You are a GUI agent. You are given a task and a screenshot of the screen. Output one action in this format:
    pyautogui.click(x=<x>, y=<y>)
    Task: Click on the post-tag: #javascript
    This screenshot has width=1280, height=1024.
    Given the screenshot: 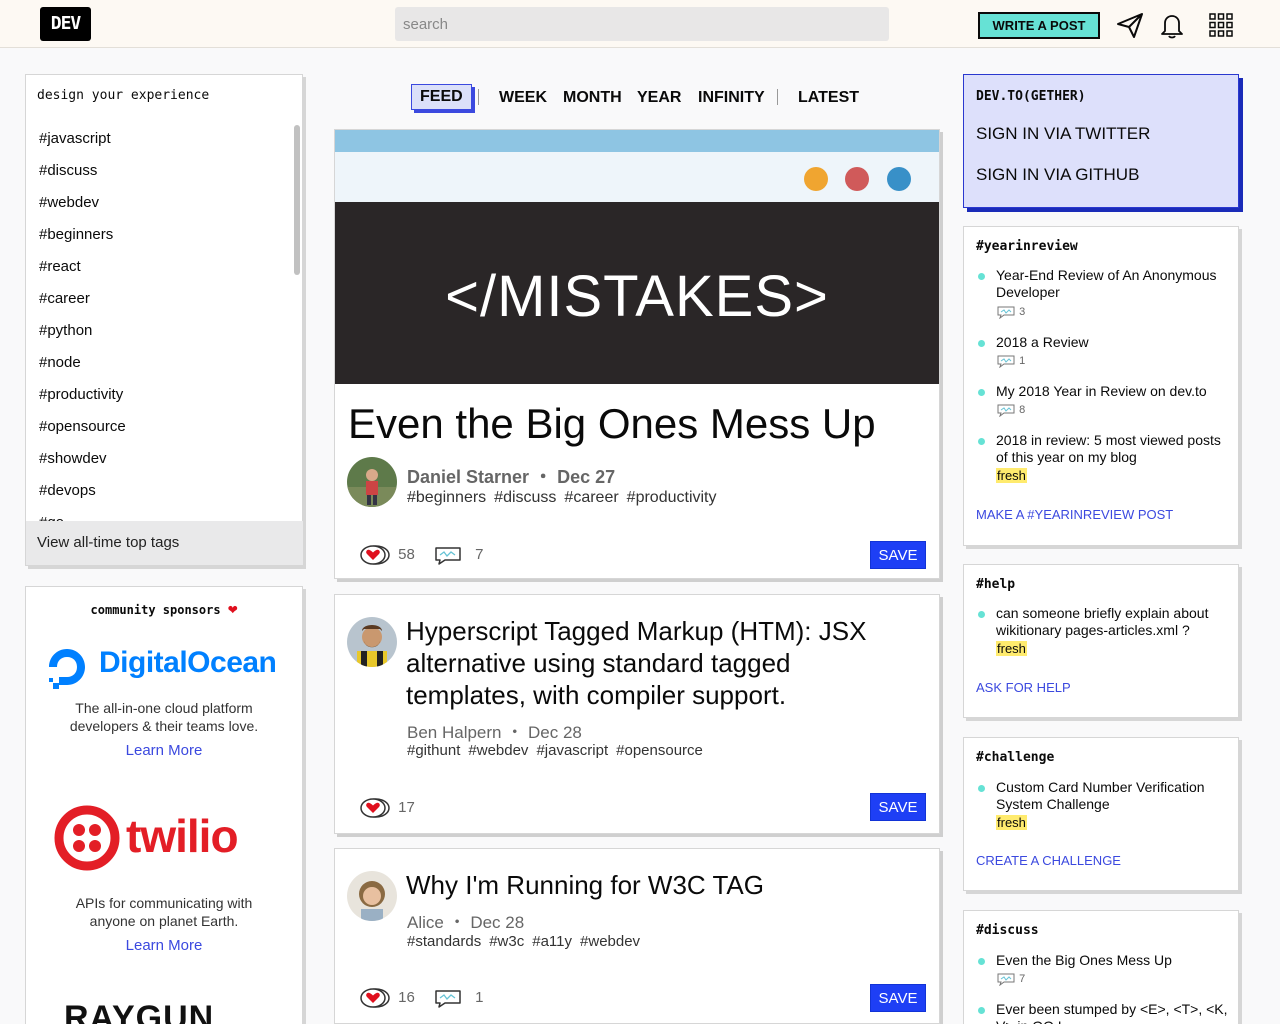 What is the action you would take?
    pyautogui.click(x=572, y=750)
    